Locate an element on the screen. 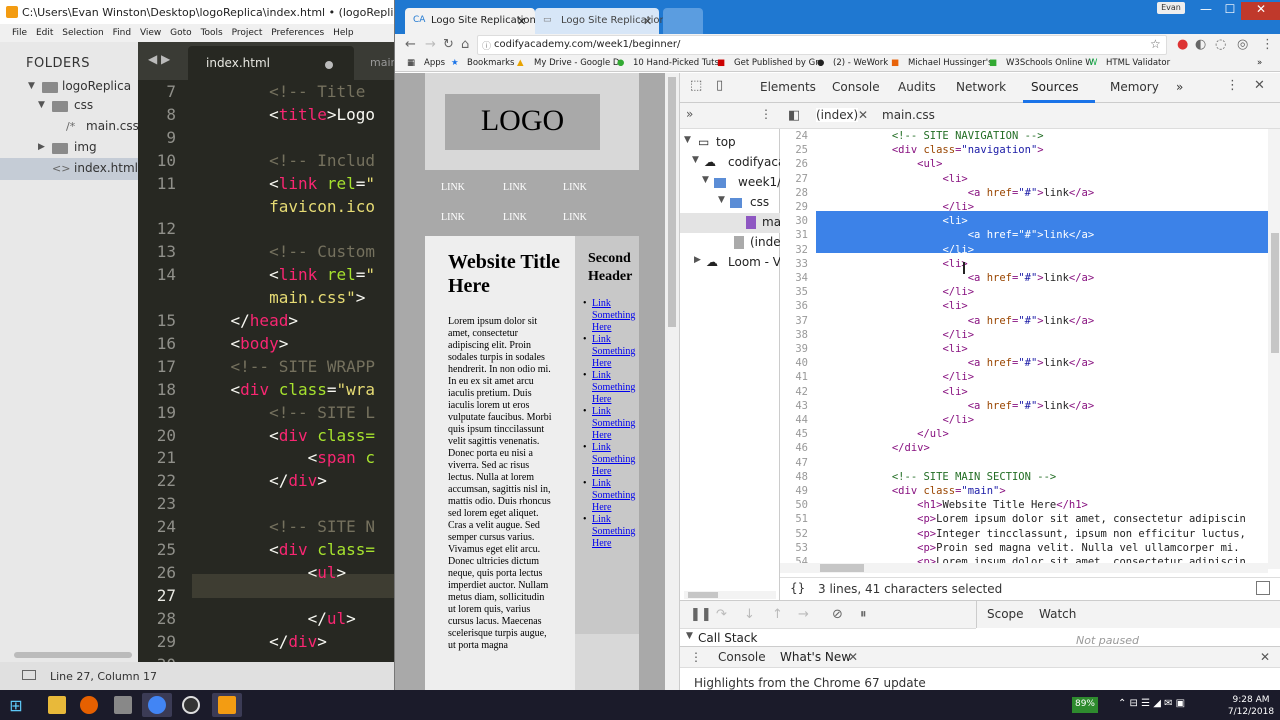 This screenshot has width=1280, height=720. call-stack-header: ▼ Call Stack is located at coordinates (828, 637).